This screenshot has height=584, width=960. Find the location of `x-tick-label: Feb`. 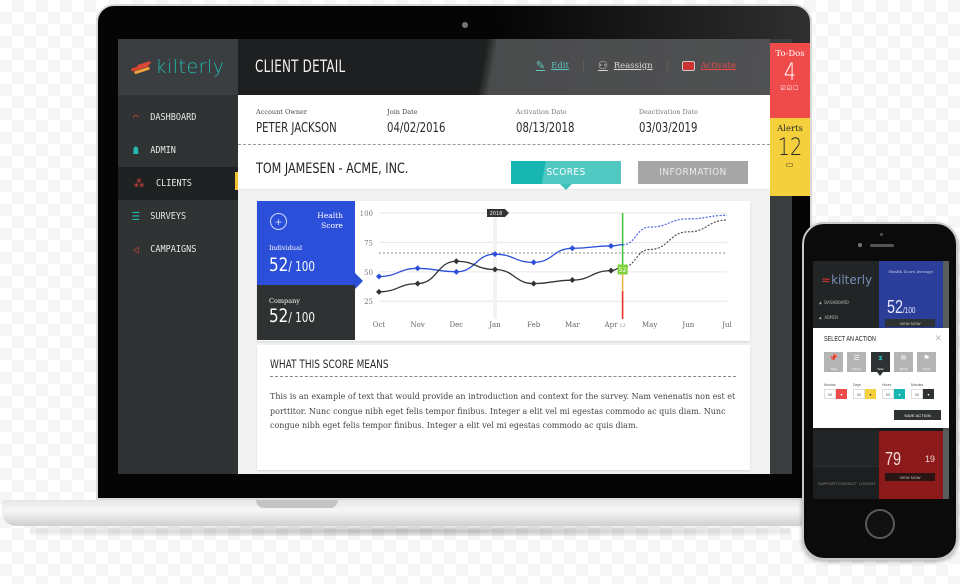

x-tick-label: Feb is located at coordinates (534, 325).